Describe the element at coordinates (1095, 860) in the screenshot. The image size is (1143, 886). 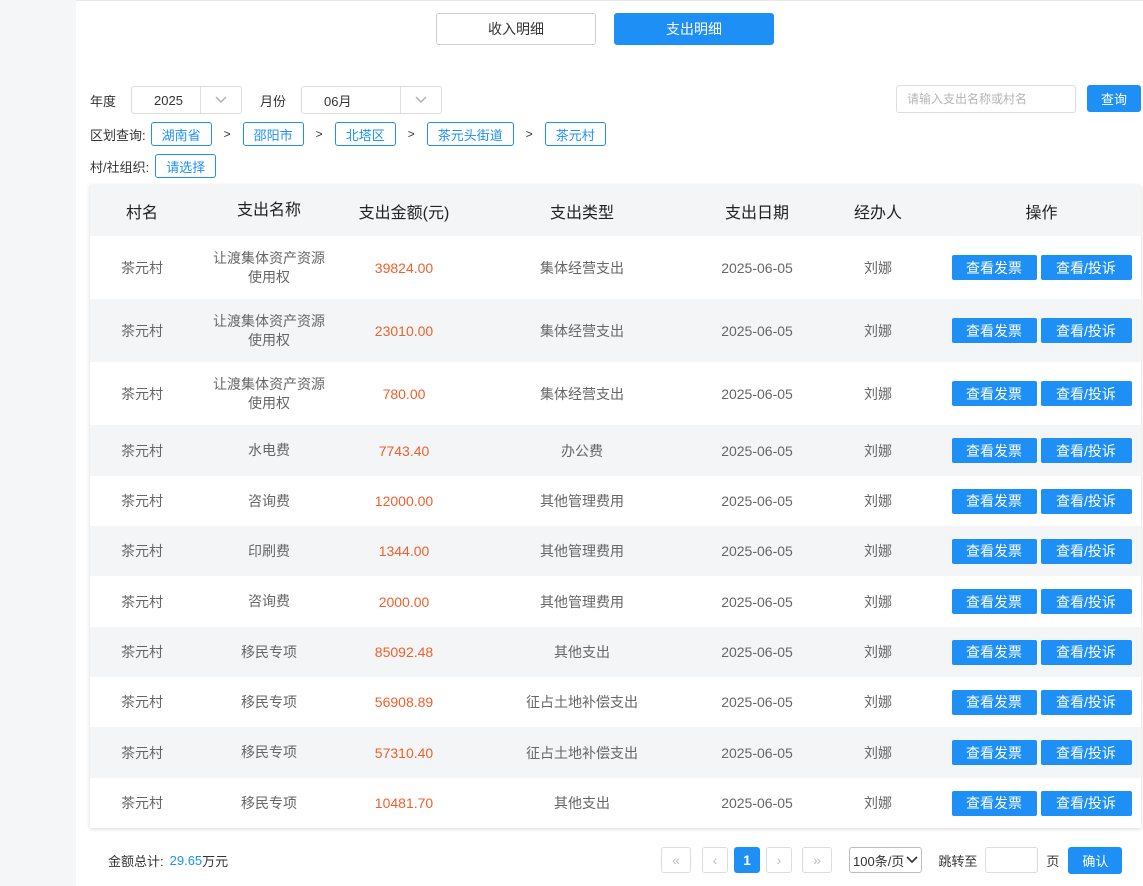
I see `confirm-jump-button: 确认` at that location.